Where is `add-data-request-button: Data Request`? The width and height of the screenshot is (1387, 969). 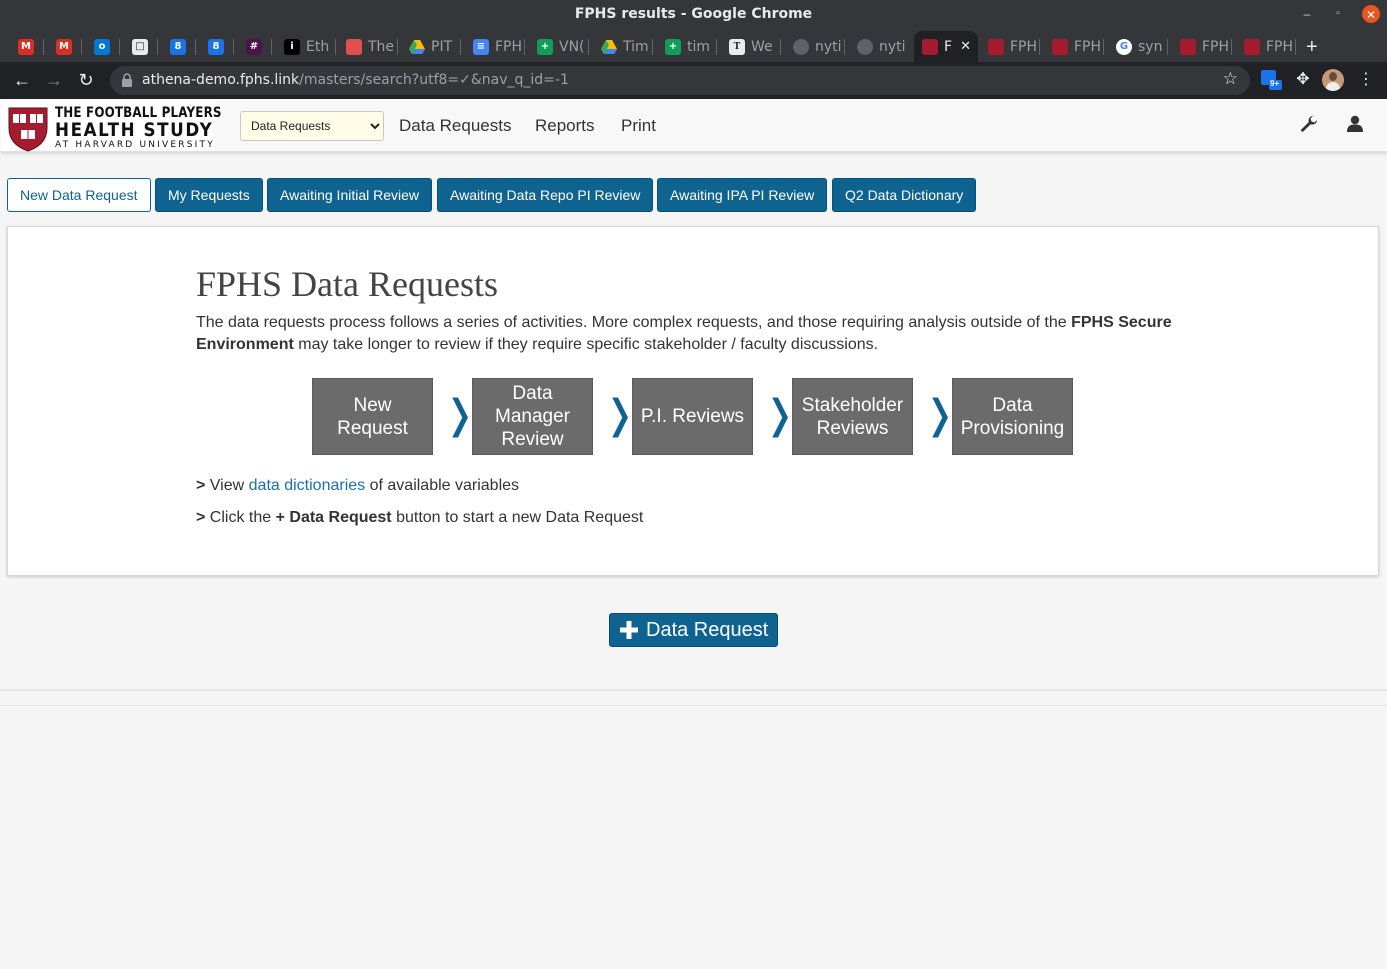 add-data-request-button: Data Request is located at coordinates (693, 630).